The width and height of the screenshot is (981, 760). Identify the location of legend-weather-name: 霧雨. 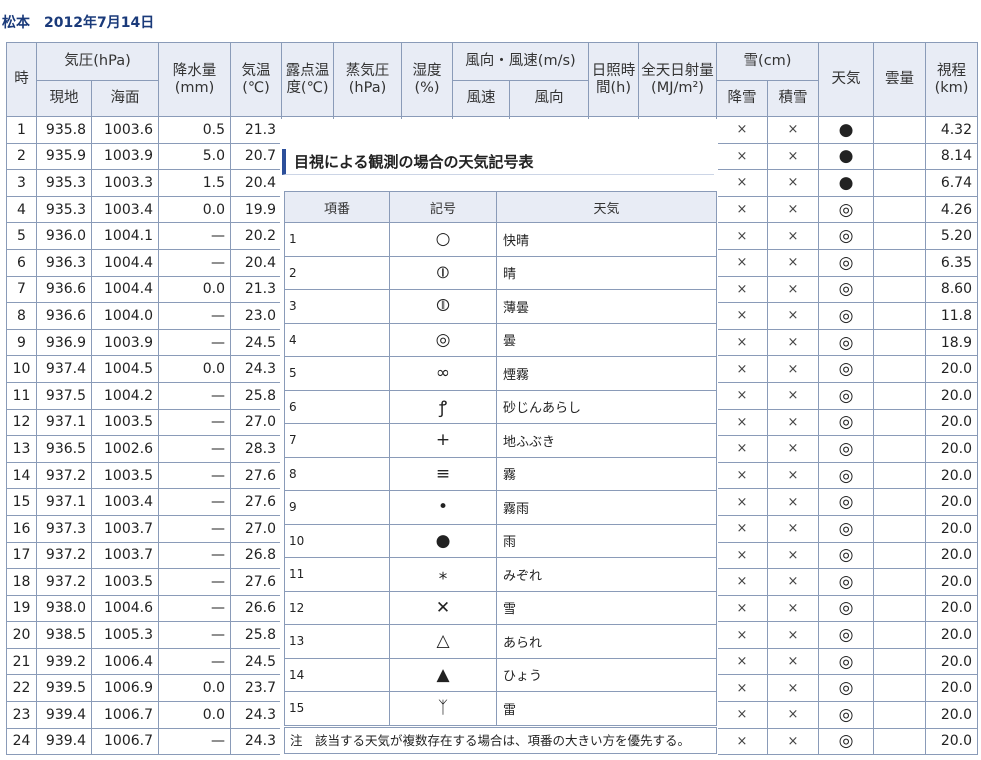
(606, 507).